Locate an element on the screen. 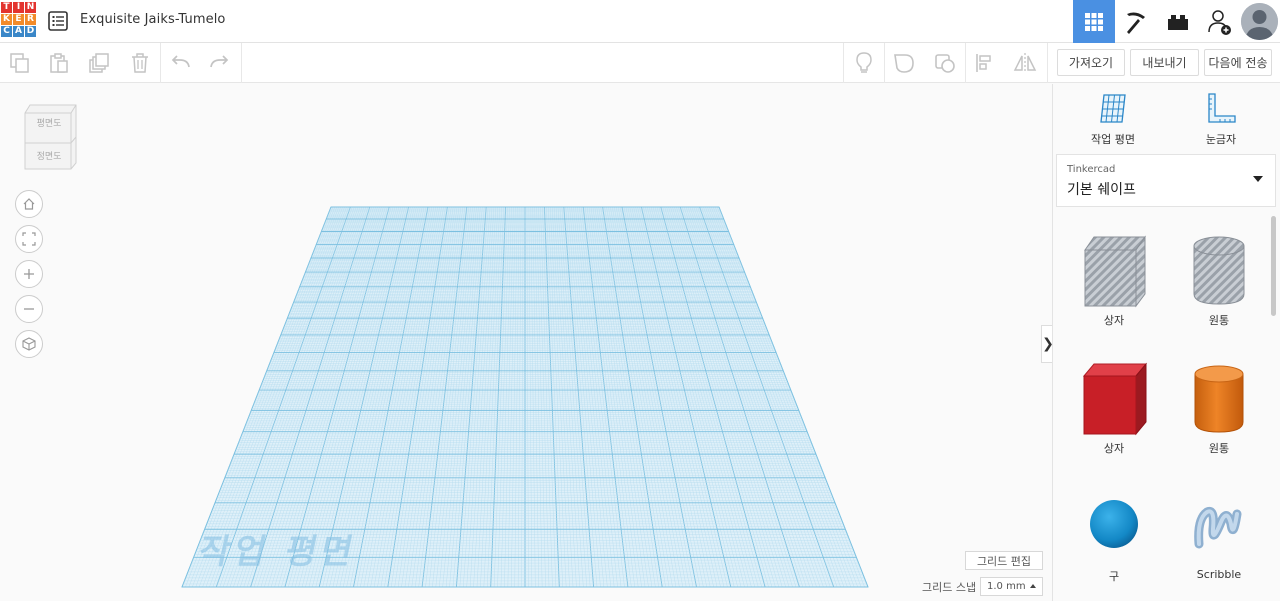  workplane-watermark: 작업 평면 is located at coordinates (278, 552).